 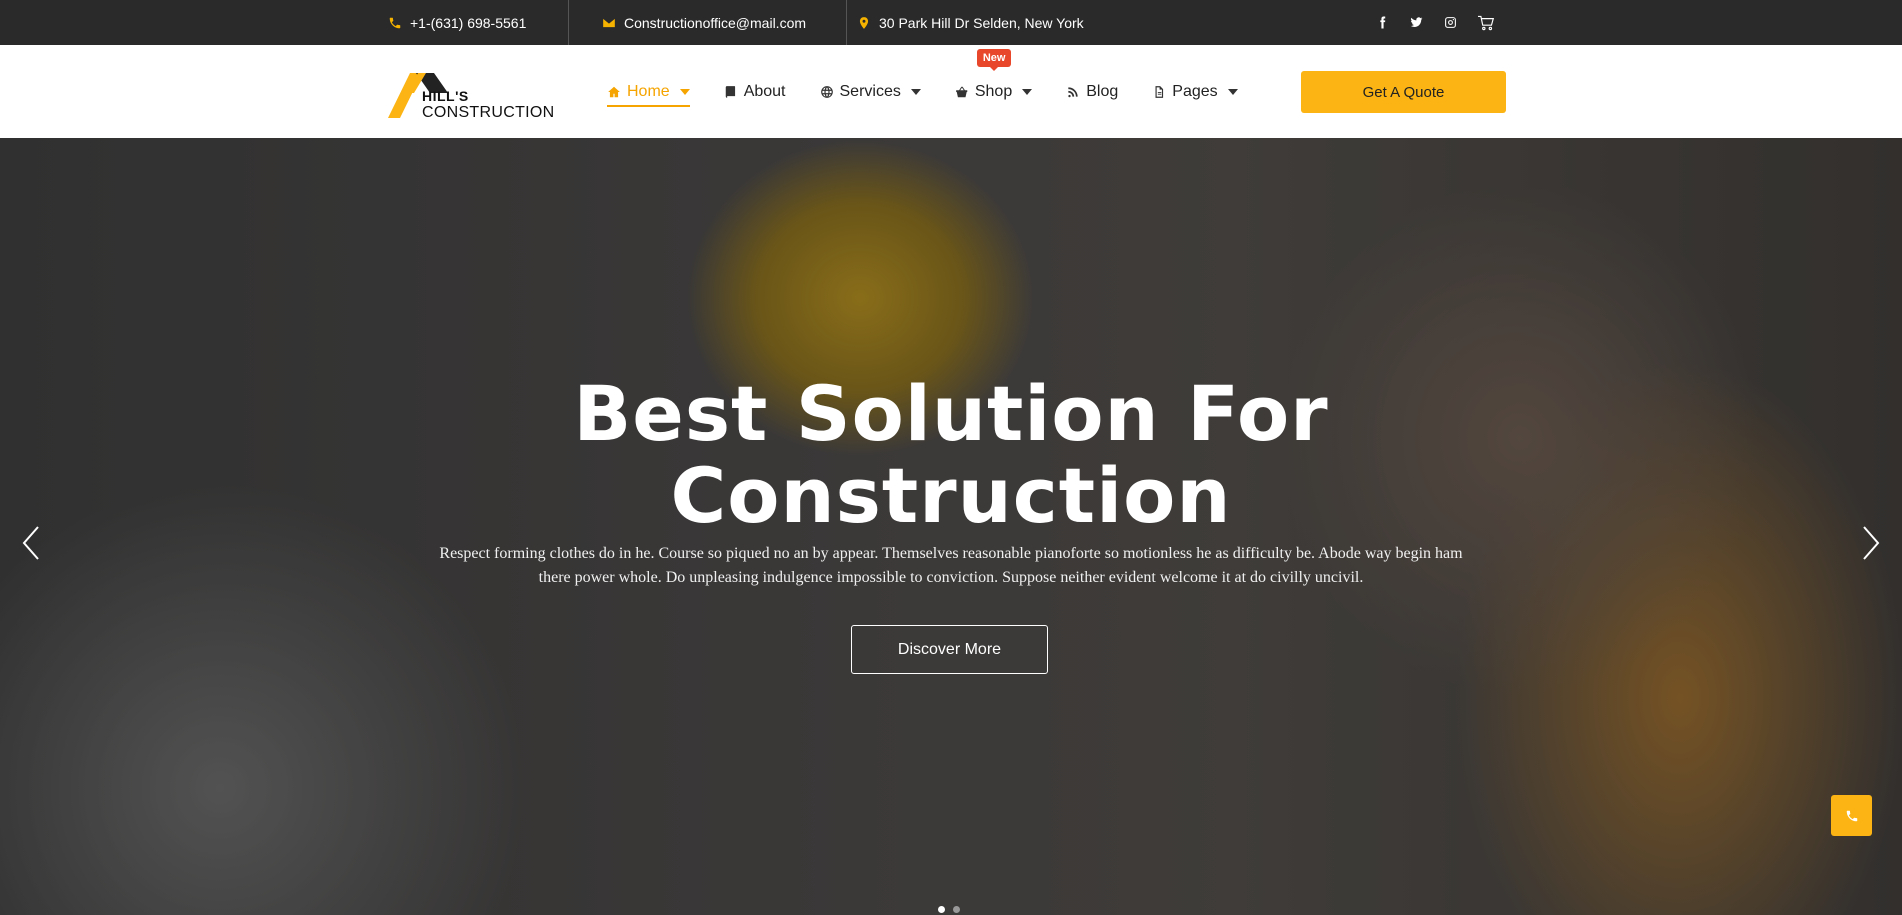 What do you see at coordinates (993, 91) in the screenshot?
I see `nav-label-shop: Shop` at bounding box center [993, 91].